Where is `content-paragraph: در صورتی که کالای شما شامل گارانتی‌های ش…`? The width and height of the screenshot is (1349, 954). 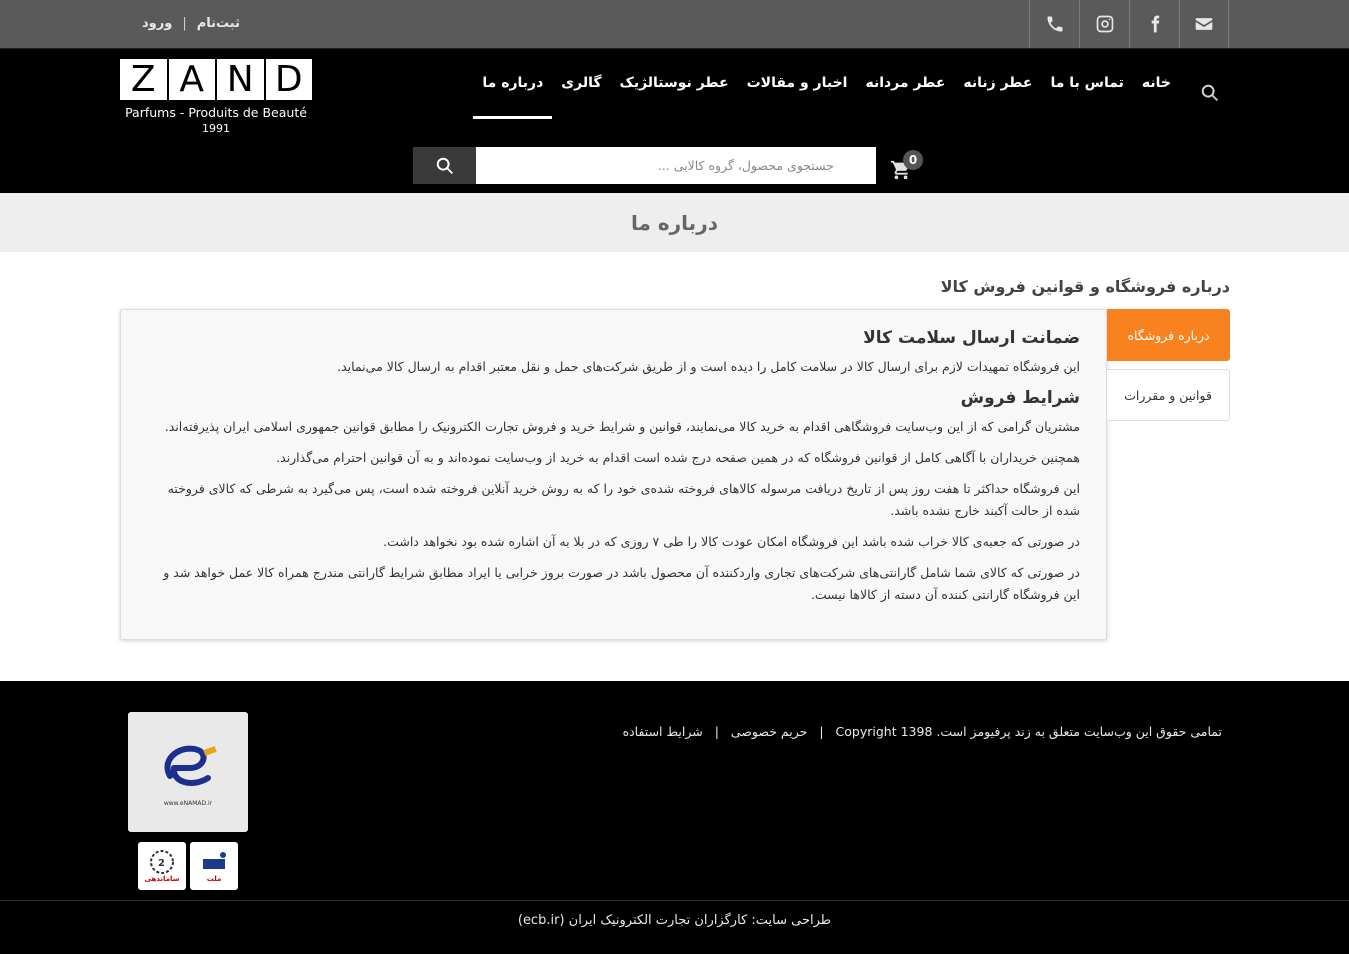 content-paragraph: در صورتی که کالای شما شامل گارانتی‌های ش… is located at coordinates (621, 583).